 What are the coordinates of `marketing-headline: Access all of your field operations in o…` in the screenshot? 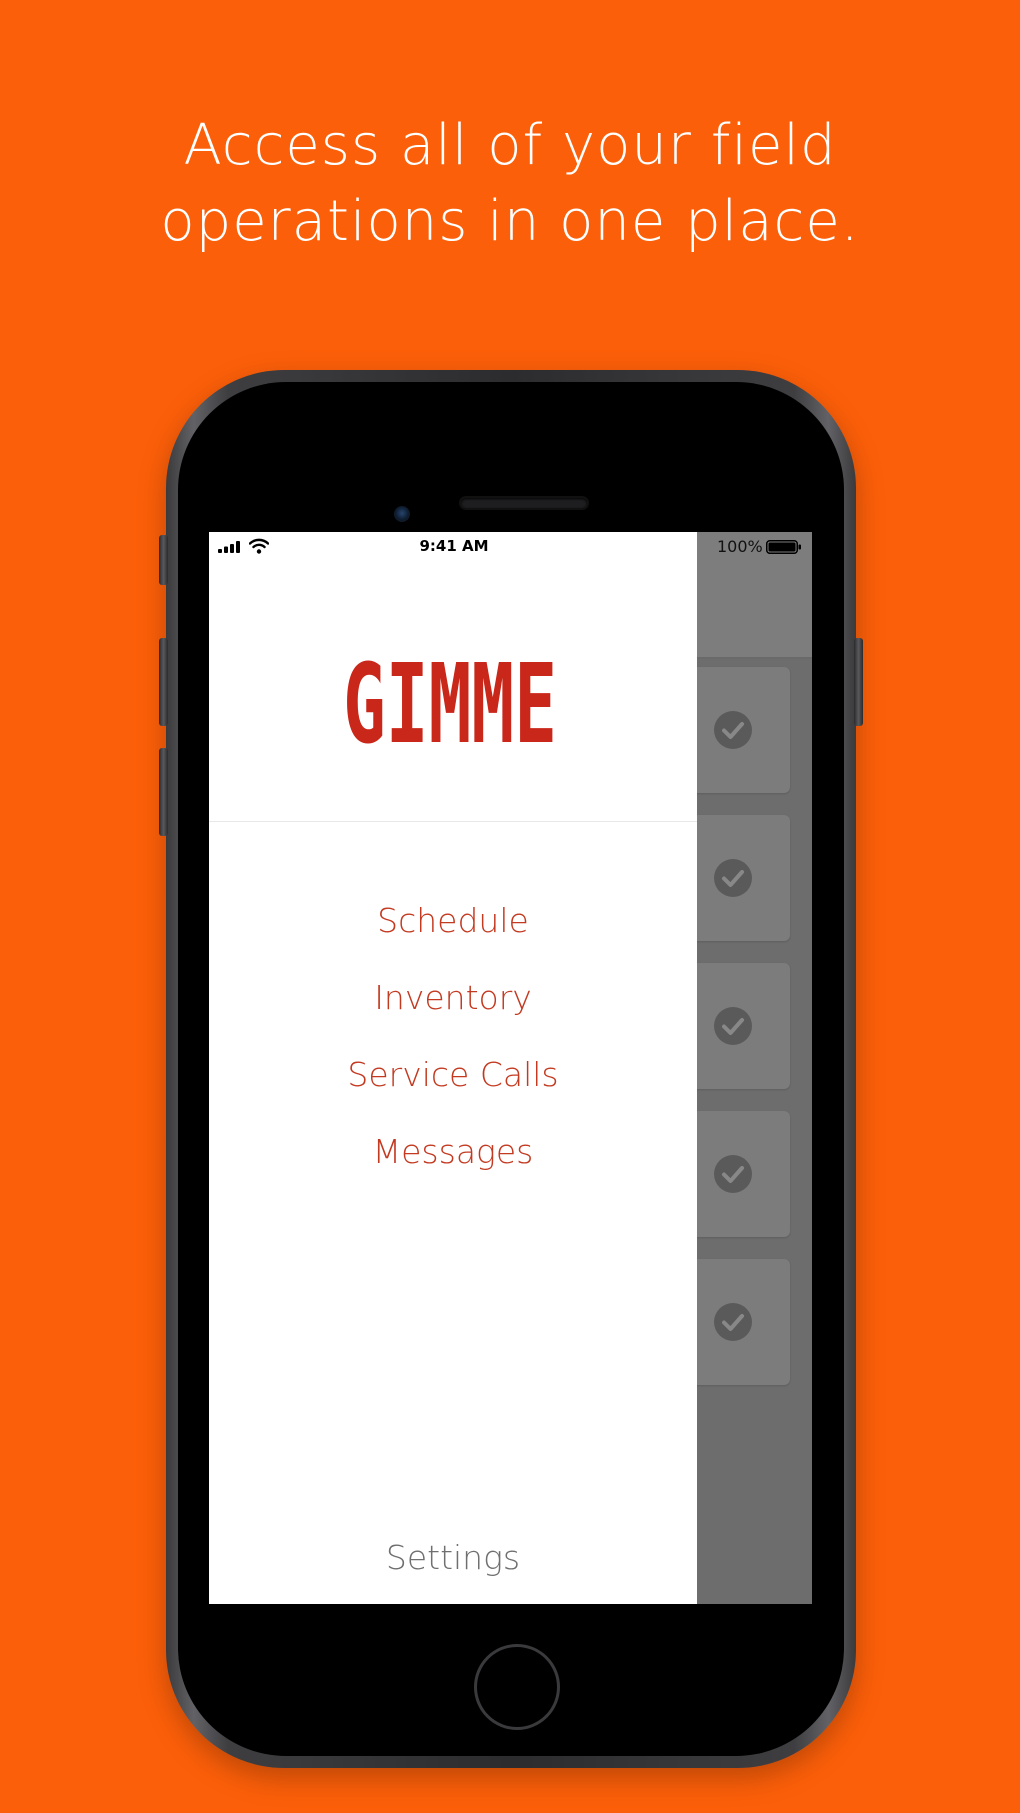 It's located at (510, 184).